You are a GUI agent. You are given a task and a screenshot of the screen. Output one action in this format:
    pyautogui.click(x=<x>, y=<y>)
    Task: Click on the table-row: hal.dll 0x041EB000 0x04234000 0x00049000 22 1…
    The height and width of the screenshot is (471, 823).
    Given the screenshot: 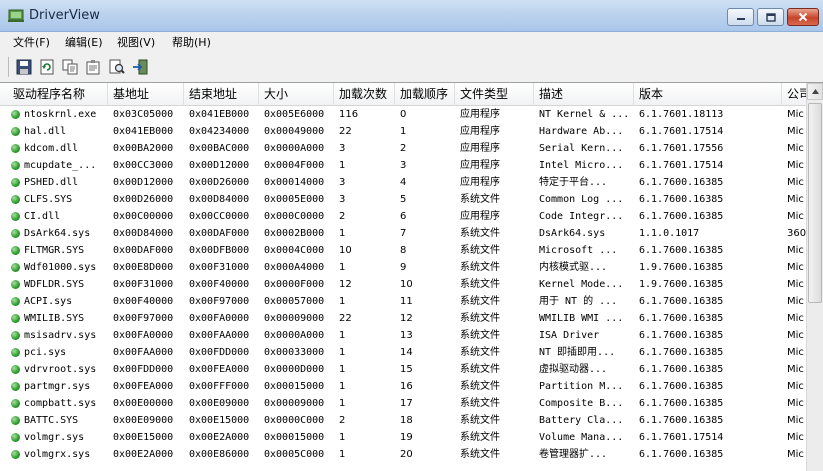 What is the action you would take?
    pyautogui.click(x=403, y=131)
    